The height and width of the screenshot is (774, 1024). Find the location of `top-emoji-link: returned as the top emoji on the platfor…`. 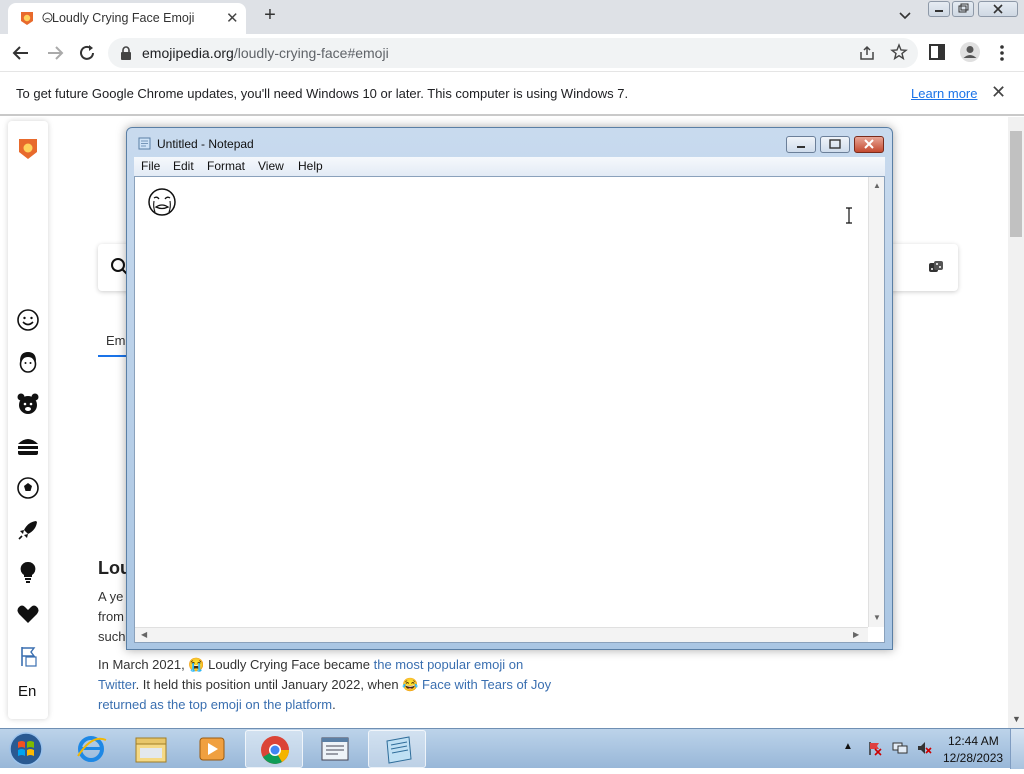

top-emoji-link: returned as the top emoji on the platfor… is located at coordinates (215, 704).